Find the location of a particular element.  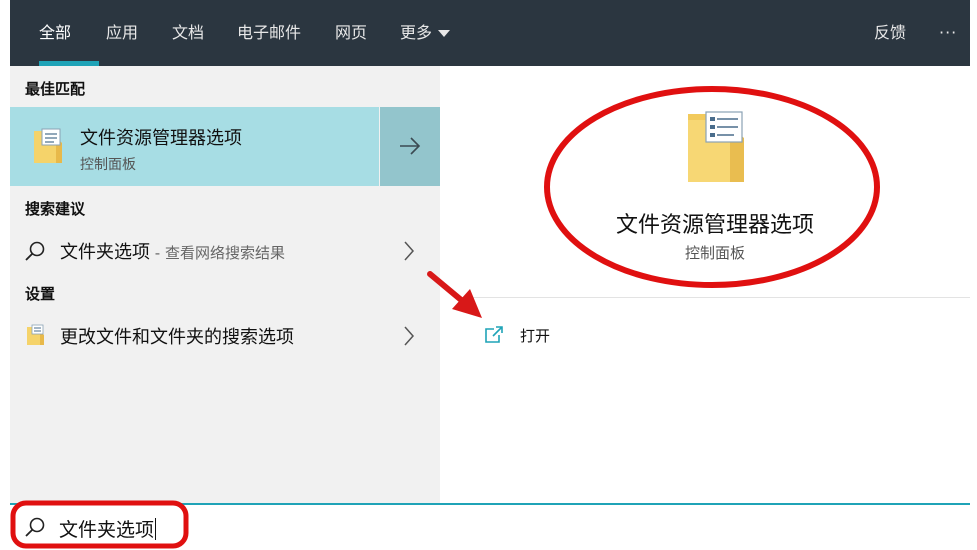

open-details-button is located at coordinates (410, 146).